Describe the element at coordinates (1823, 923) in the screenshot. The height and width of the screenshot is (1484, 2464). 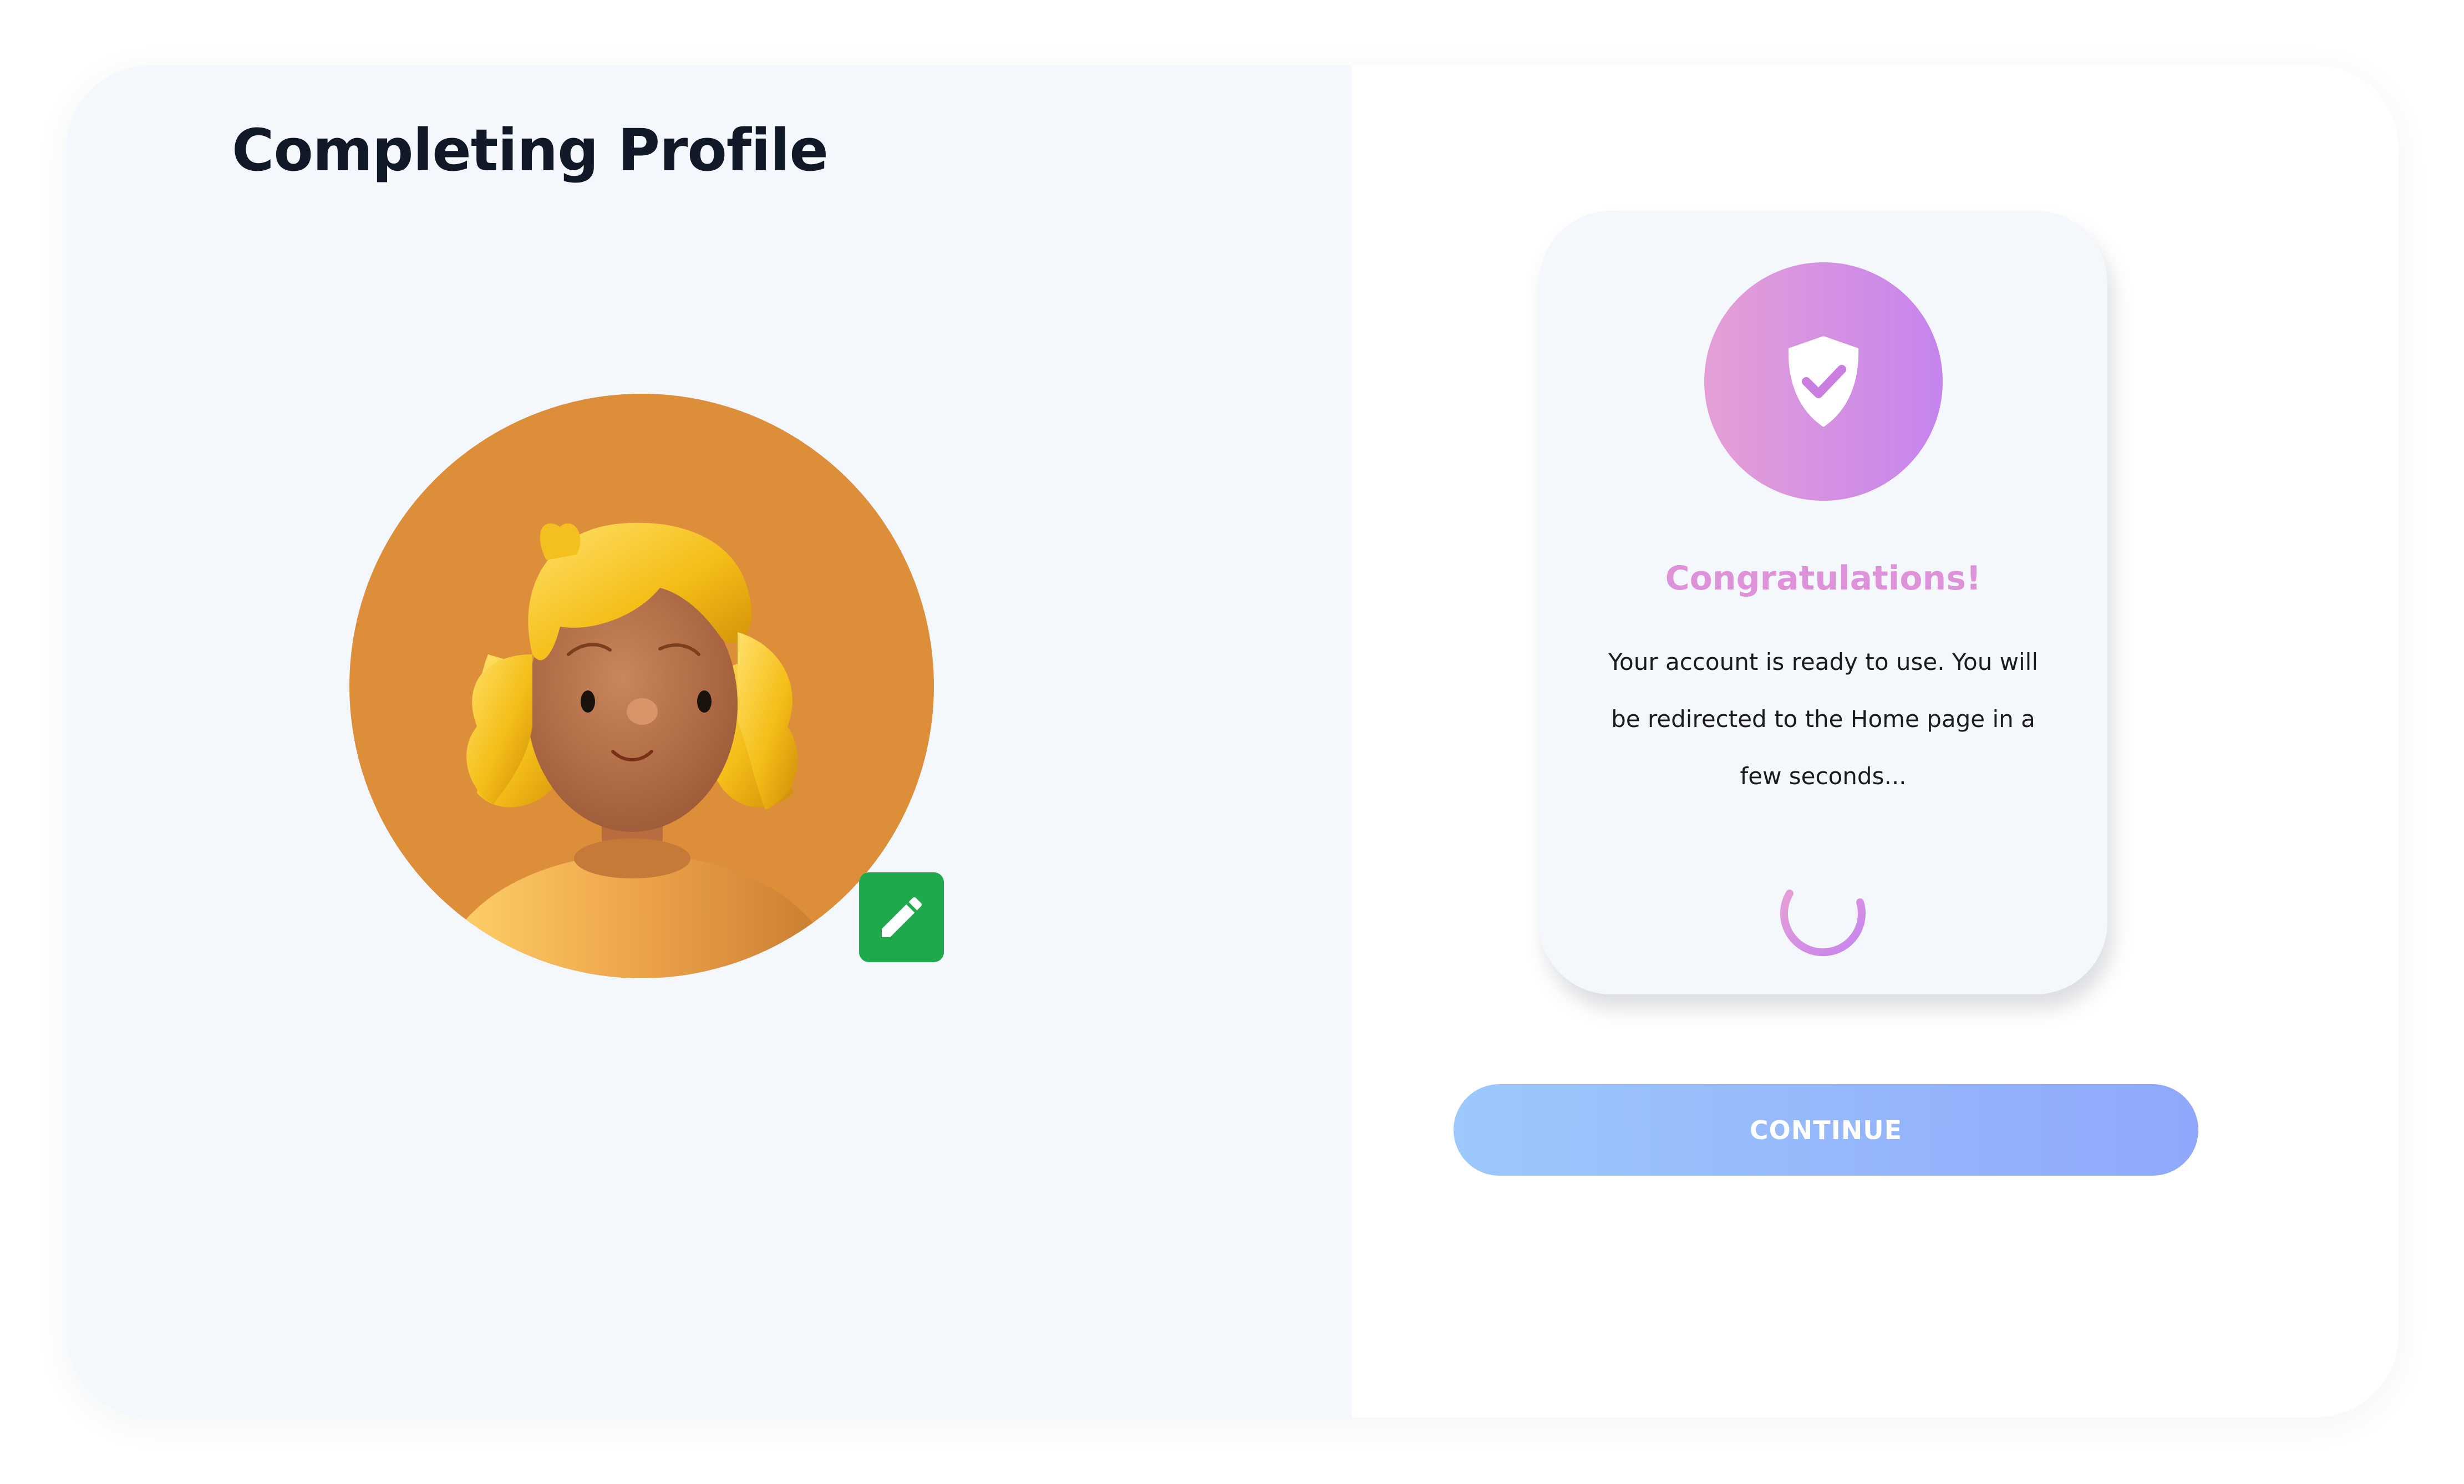
I see `spinner-icon` at that location.